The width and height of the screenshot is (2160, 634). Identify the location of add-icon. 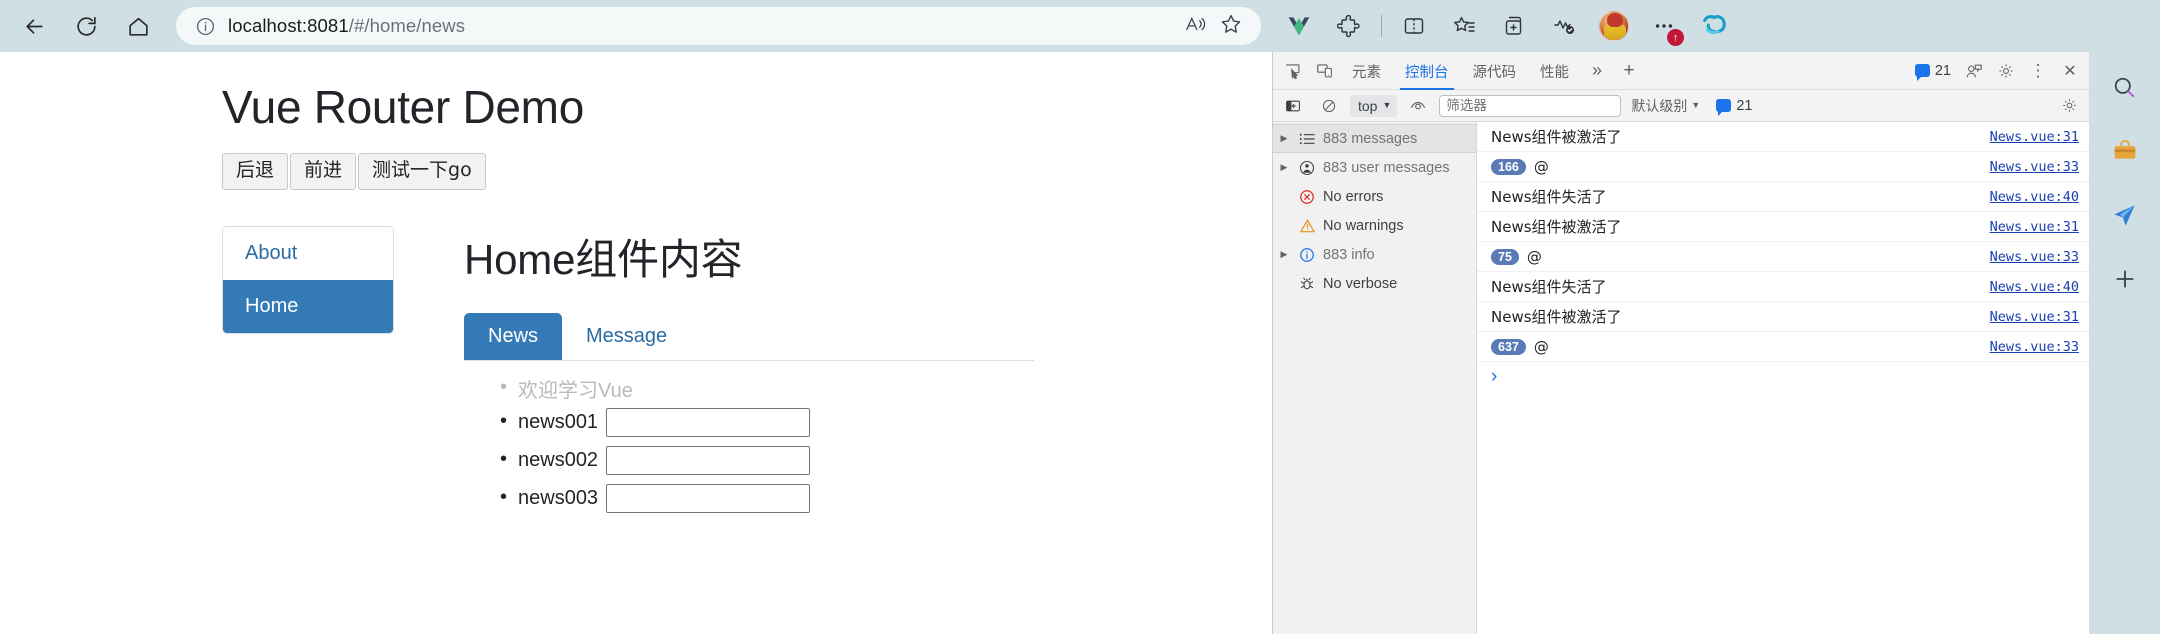
(2125, 279).